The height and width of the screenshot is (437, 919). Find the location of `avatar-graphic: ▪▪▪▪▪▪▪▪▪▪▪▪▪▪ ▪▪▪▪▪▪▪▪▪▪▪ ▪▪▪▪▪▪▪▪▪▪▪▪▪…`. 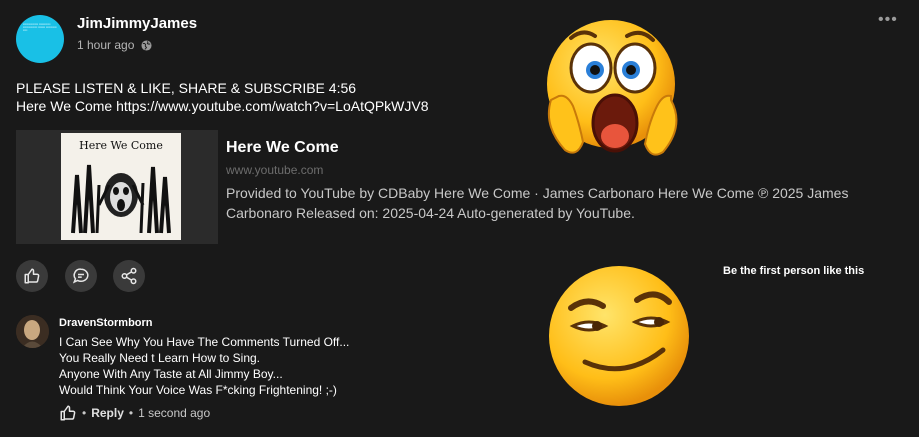

avatar-graphic: ▪▪▪▪▪▪▪▪▪▪▪▪▪▪ ▪▪▪▪▪▪▪▪▪▪▪ ▪▪▪▪▪▪▪▪▪▪▪▪▪… is located at coordinates (40, 27).